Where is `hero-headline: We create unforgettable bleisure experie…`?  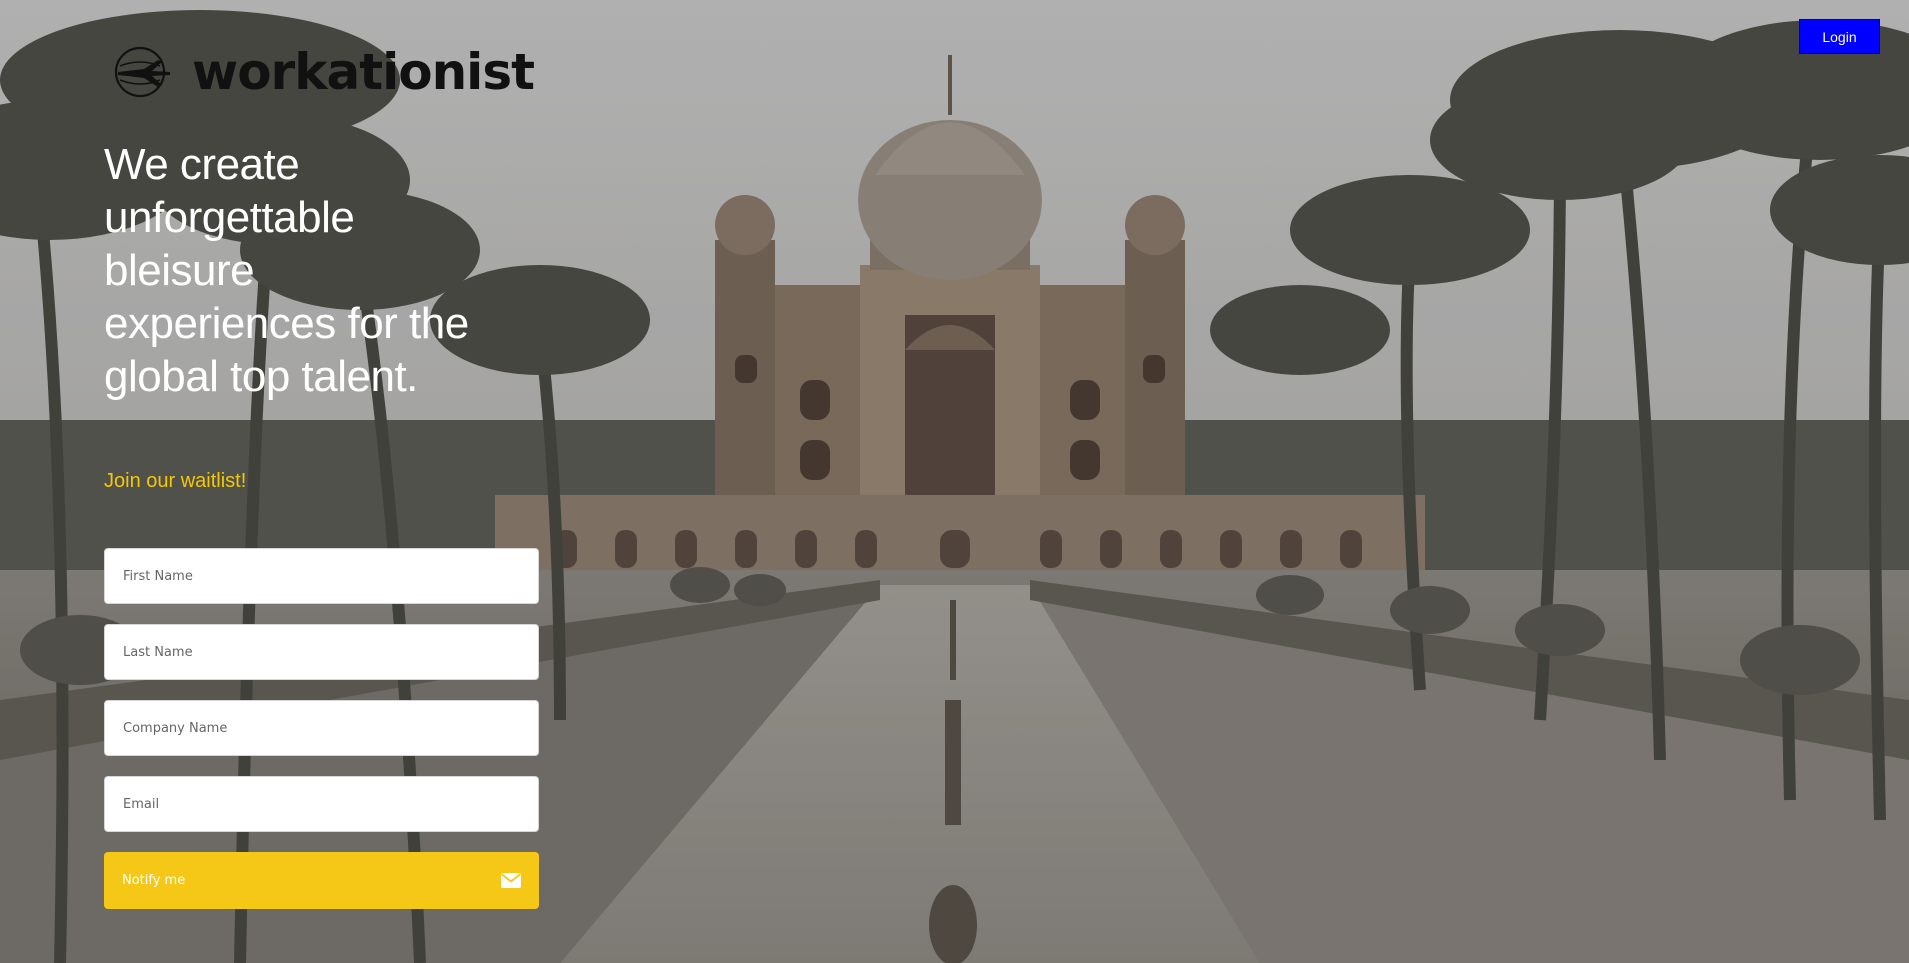
hero-headline: We create unforgettable bleisure experie… is located at coordinates (286, 270).